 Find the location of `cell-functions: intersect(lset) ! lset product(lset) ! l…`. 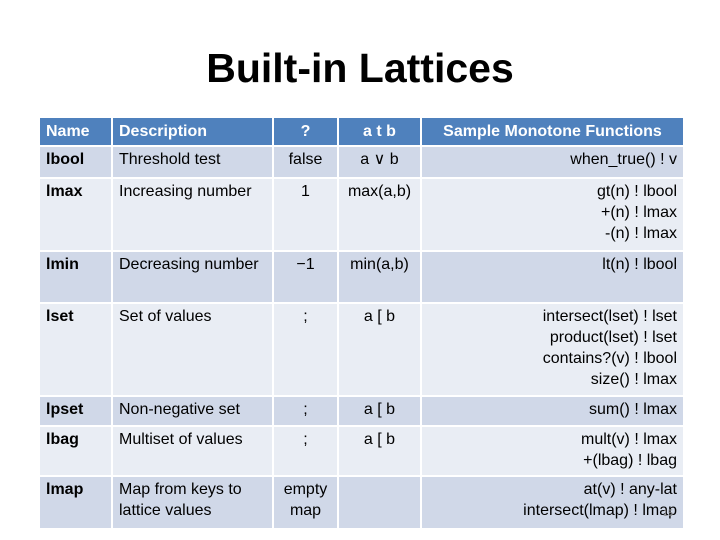

cell-functions: intersect(lset) ! lset product(lset) ! l… is located at coordinates (552, 349).